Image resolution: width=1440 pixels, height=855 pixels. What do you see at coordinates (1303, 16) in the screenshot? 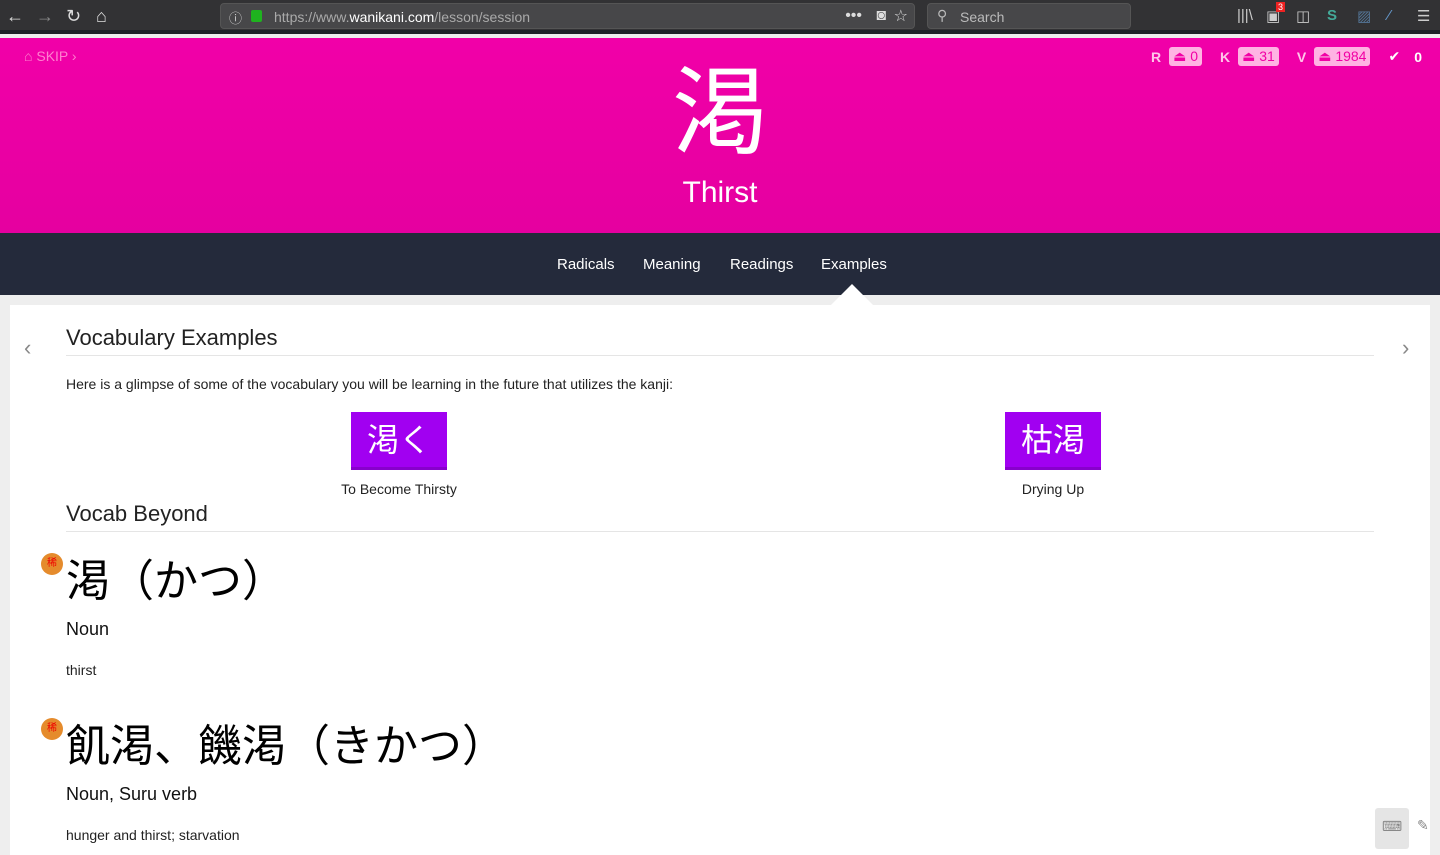
I see `sidebar-icon: ◫` at bounding box center [1303, 16].